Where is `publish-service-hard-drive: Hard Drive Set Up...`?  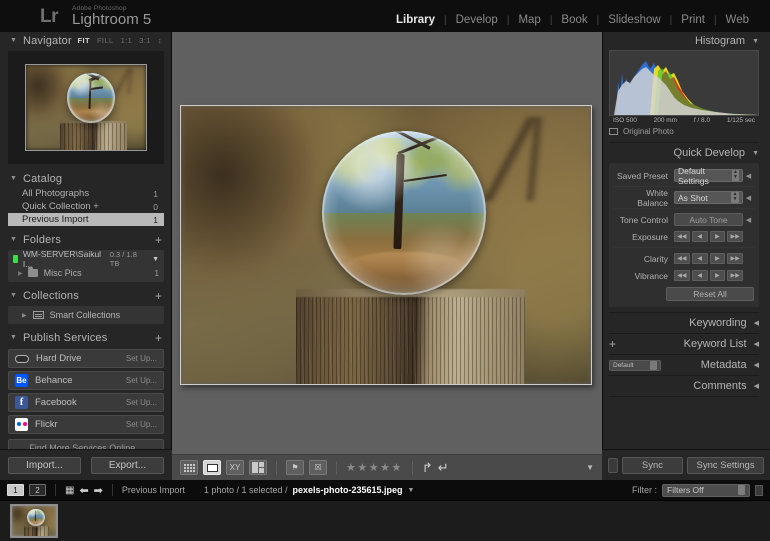
publish-service-hard-drive: Hard Drive Set Up... is located at coordinates (86, 358).